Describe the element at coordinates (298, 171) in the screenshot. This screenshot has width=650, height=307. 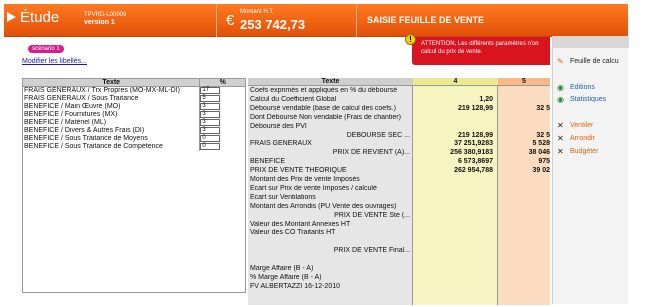
I see `grid-row-label: PRIX DE VENTE THEORIQUE` at that location.